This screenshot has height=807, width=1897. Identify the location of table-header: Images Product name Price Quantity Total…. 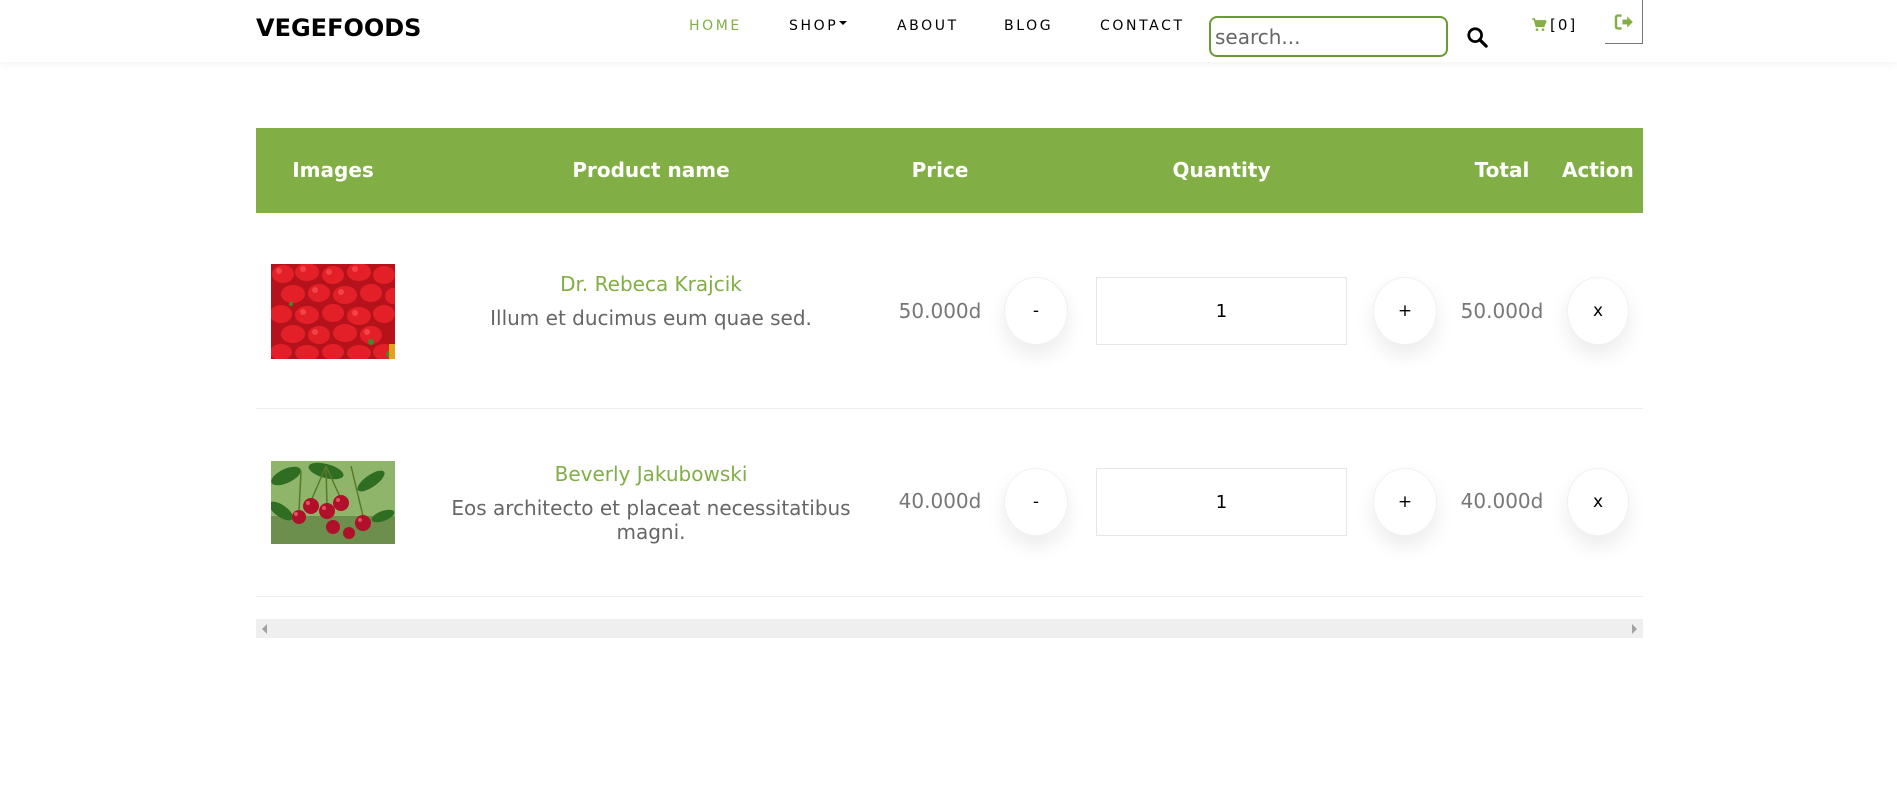
(949, 170).